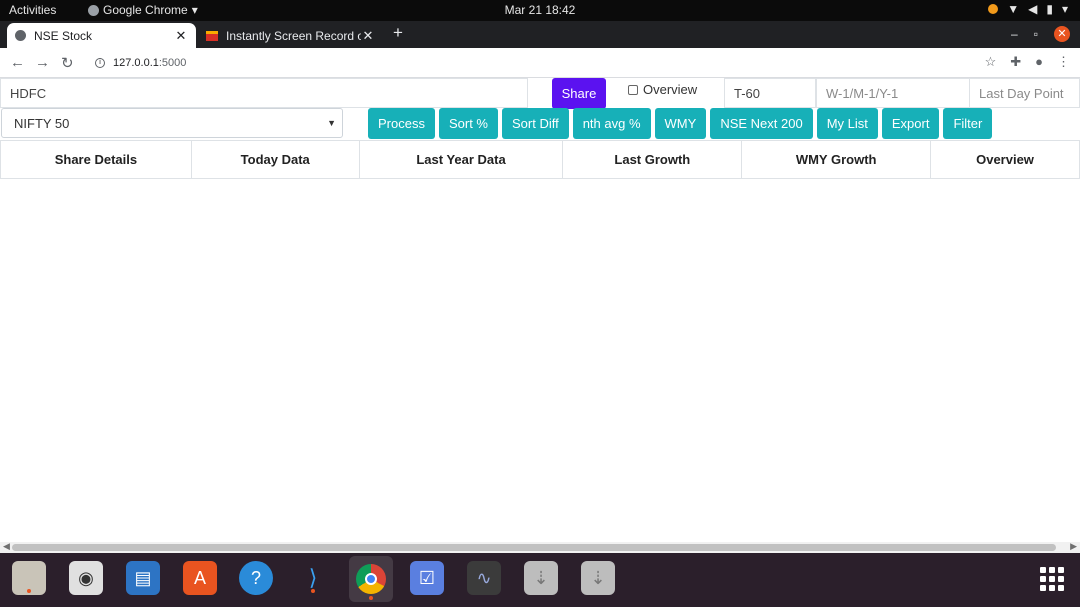  Describe the element at coordinates (398, 33) in the screenshot. I see `new-tab-button: +` at that location.